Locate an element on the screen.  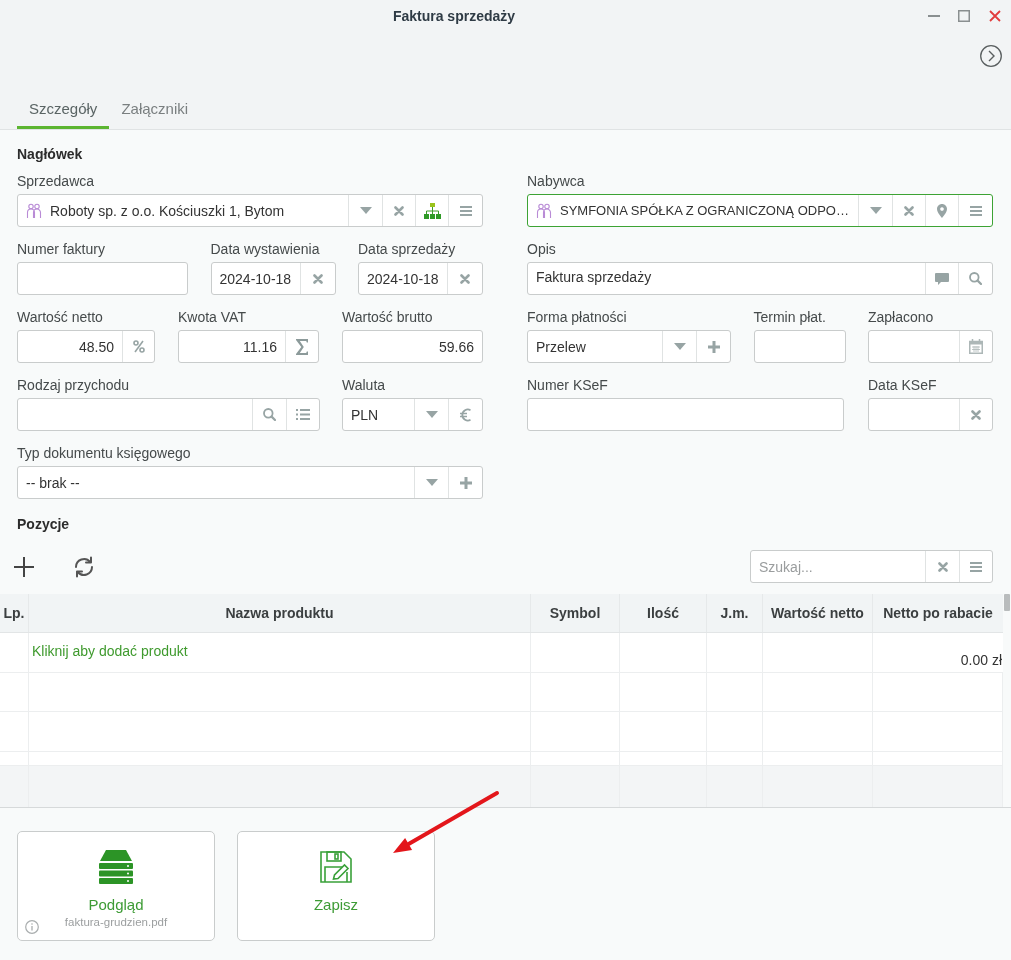
save-button: Zapisz is located at coordinates (336, 886).